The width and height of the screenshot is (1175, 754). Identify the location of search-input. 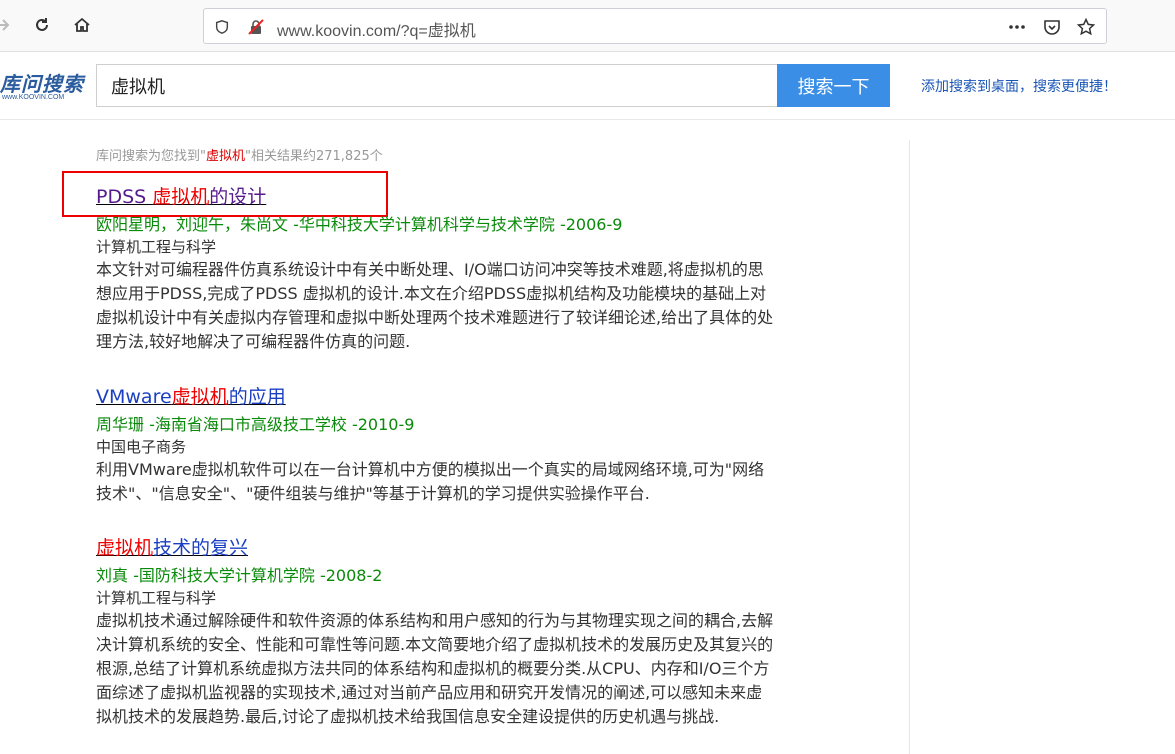
(437, 85).